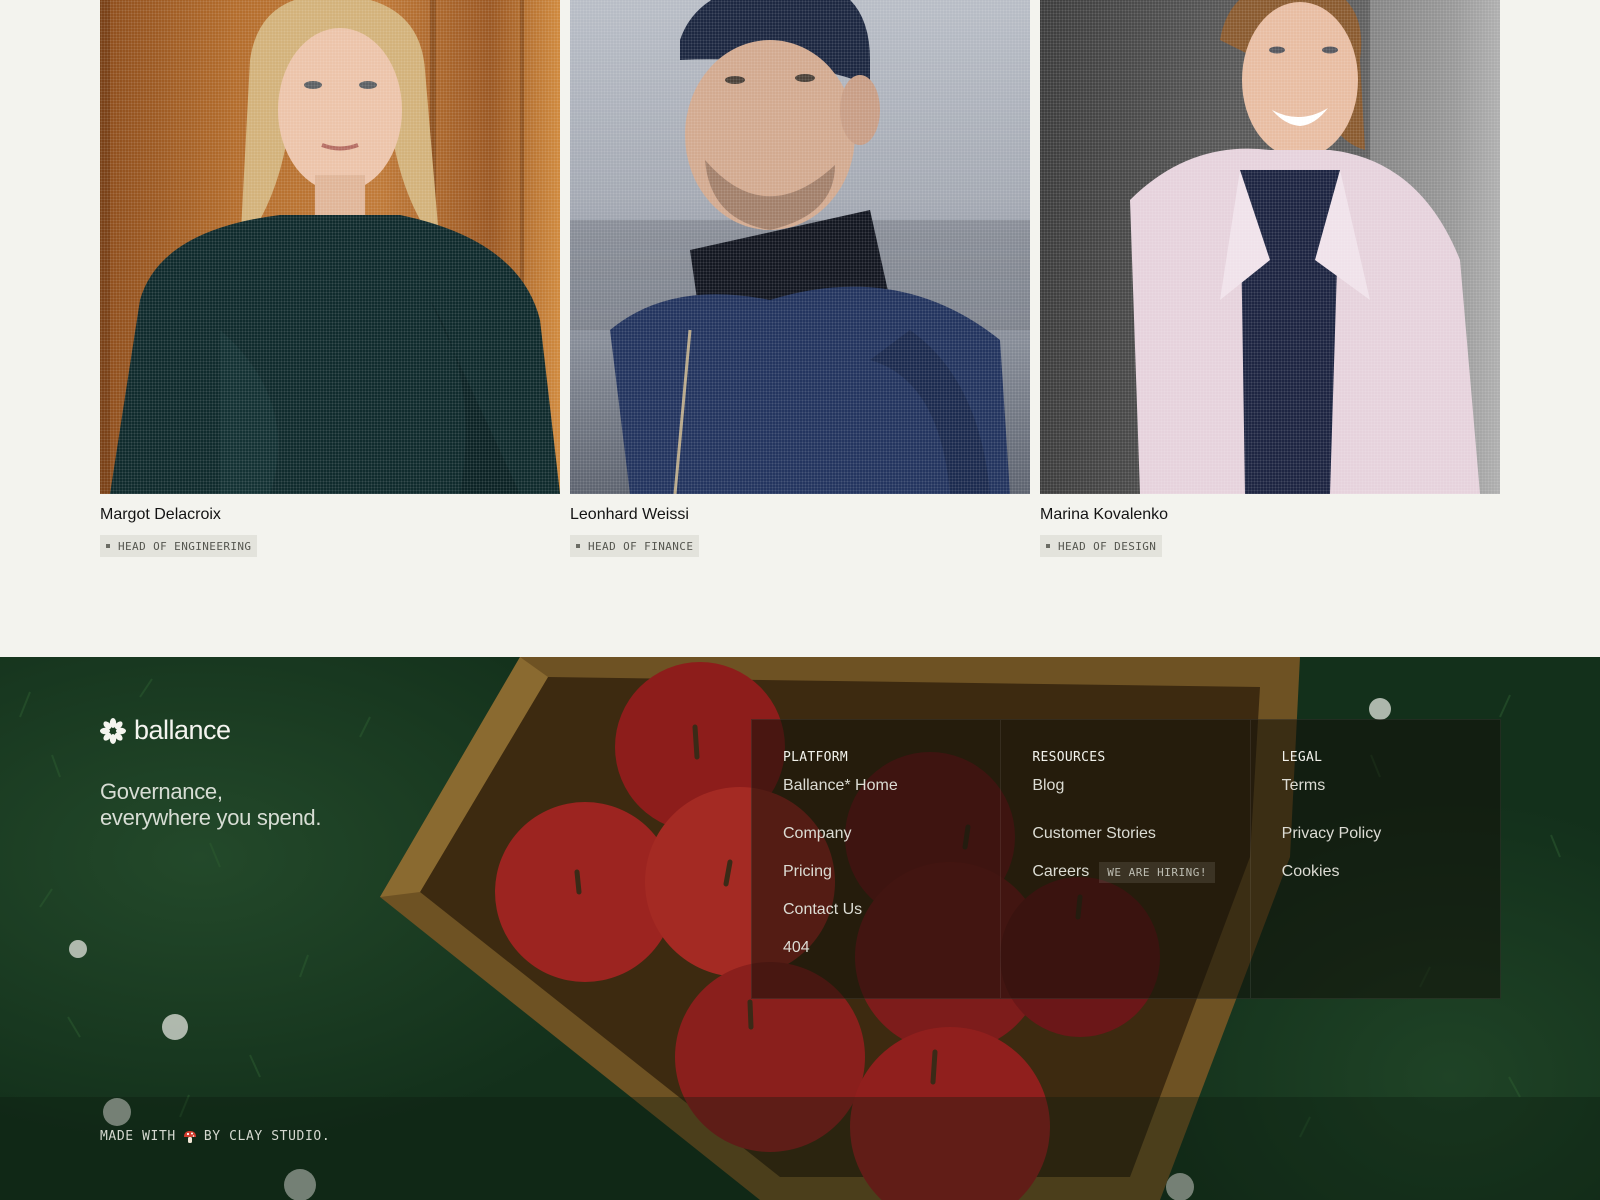 The width and height of the screenshot is (1600, 1200). What do you see at coordinates (1157, 872) in the screenshot?
I see `hiring-badge: WE ARE HIRING!` at bounding box center [1157, 872].